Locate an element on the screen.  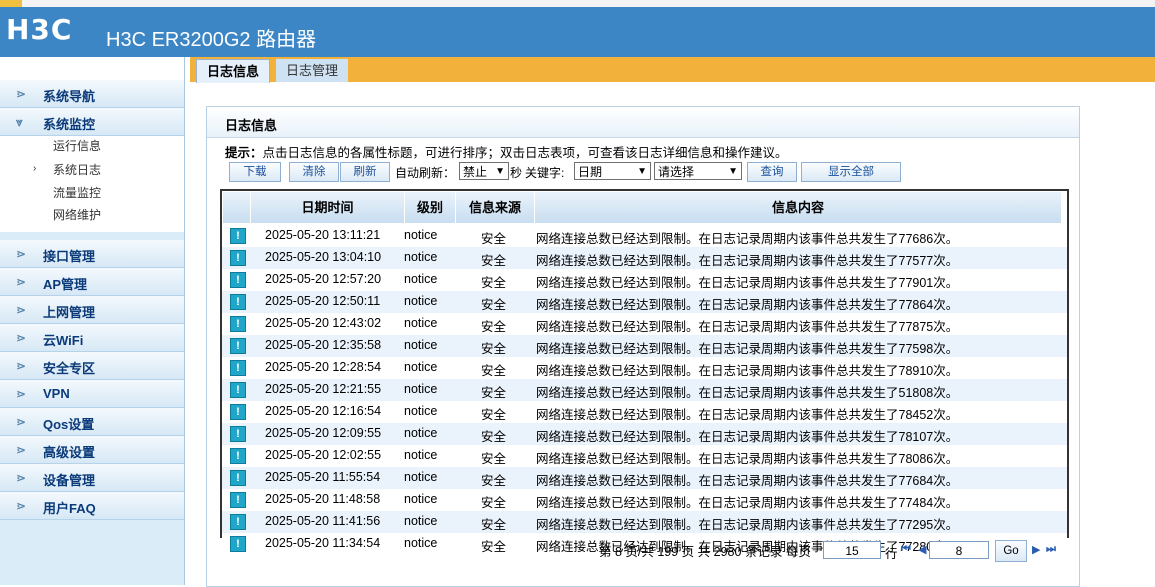
sidebar-item-cloud-wifi: ⋗ 云WiFi is located at coordinates (92, 338).